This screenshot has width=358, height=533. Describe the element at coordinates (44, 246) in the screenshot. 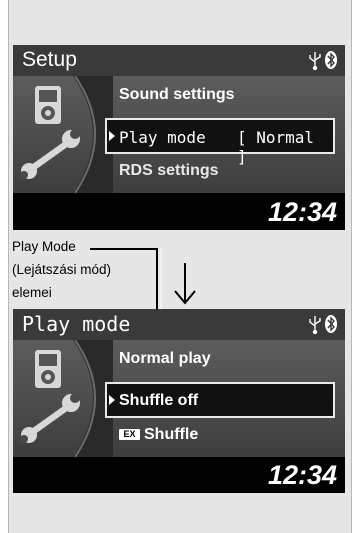

I see `caption-line-1: Play Mode` at that location.